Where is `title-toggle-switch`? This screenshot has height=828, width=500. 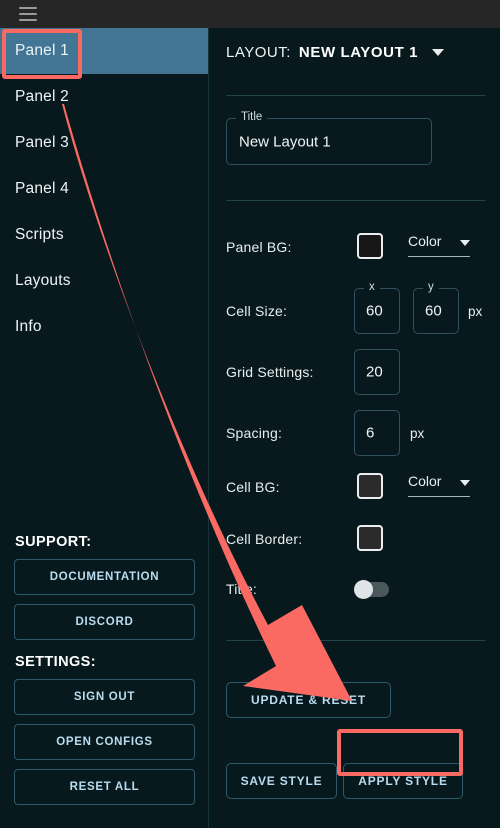 title-toggle-switch is located at coordinates (371, 589).